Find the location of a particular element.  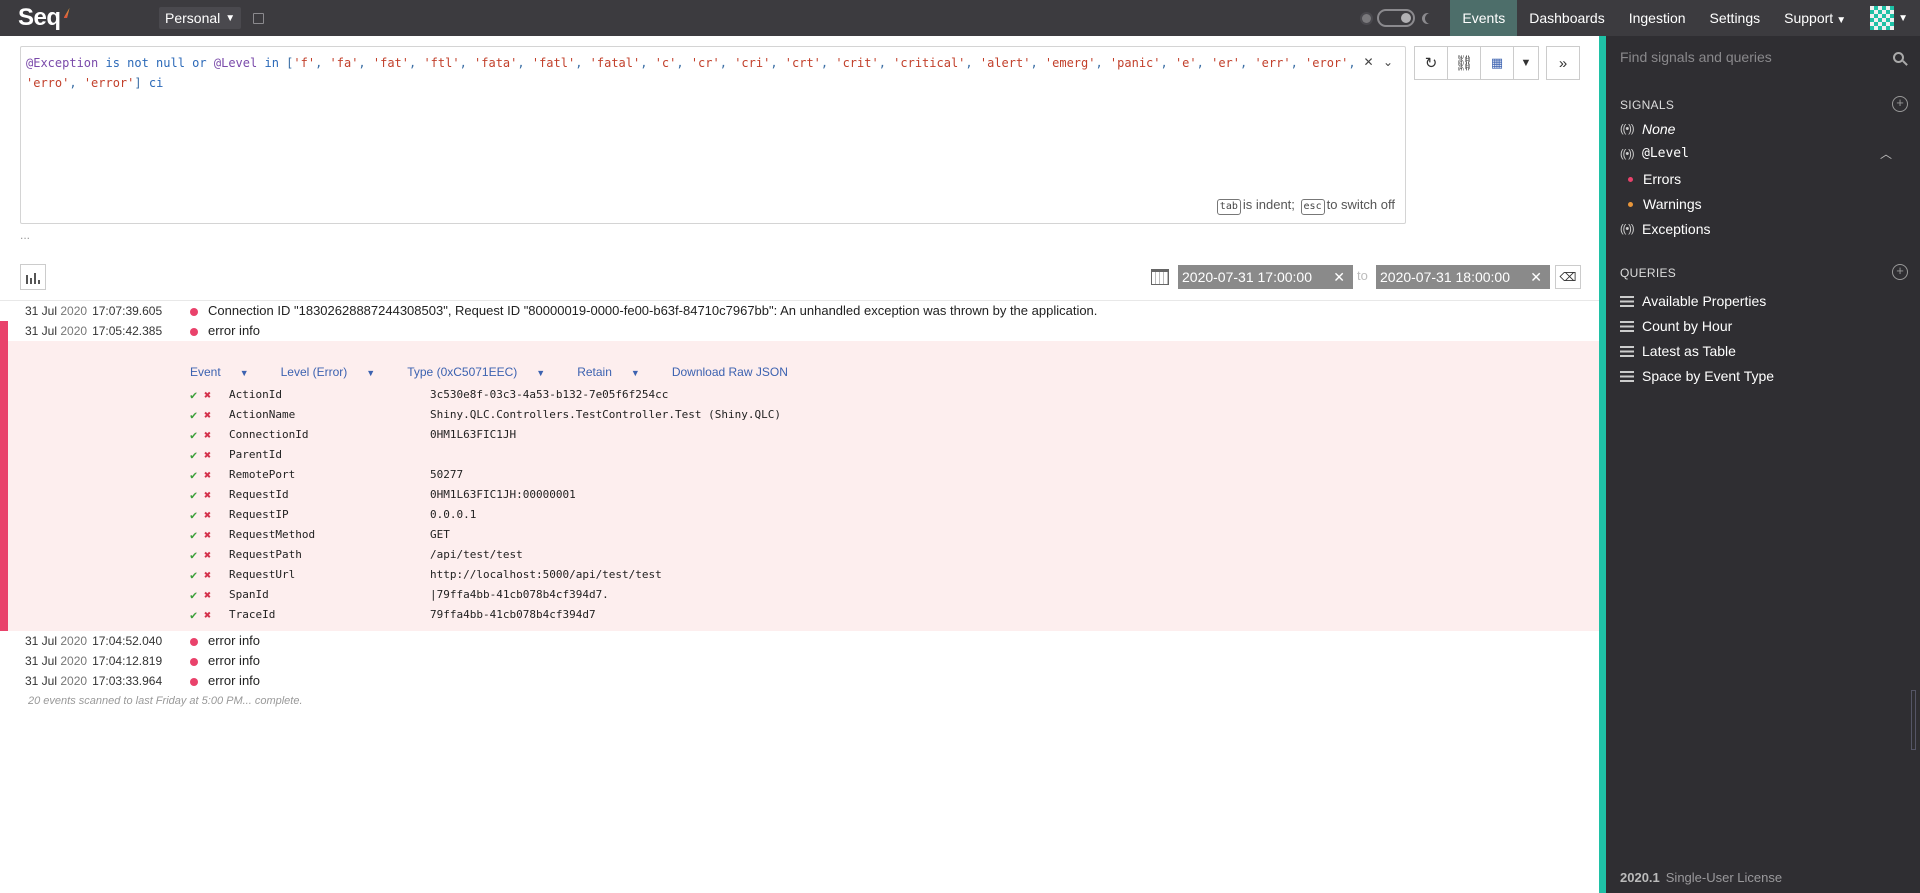

avatar is located at coordinates (1882, 18).